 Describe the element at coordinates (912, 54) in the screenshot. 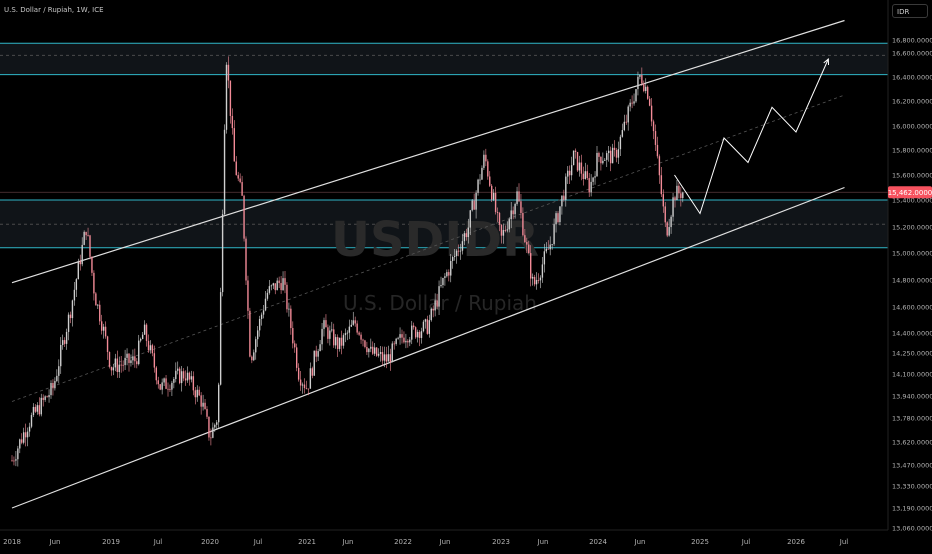

I see `y-tick-label: 16,600.0000` at that location.